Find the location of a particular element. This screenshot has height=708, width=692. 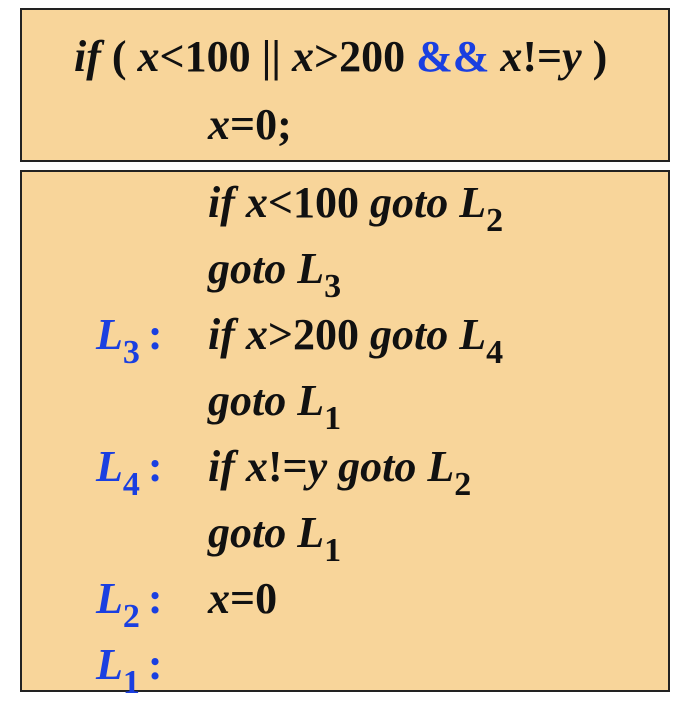

if-keyword: if is located at coordinates (87, 56).